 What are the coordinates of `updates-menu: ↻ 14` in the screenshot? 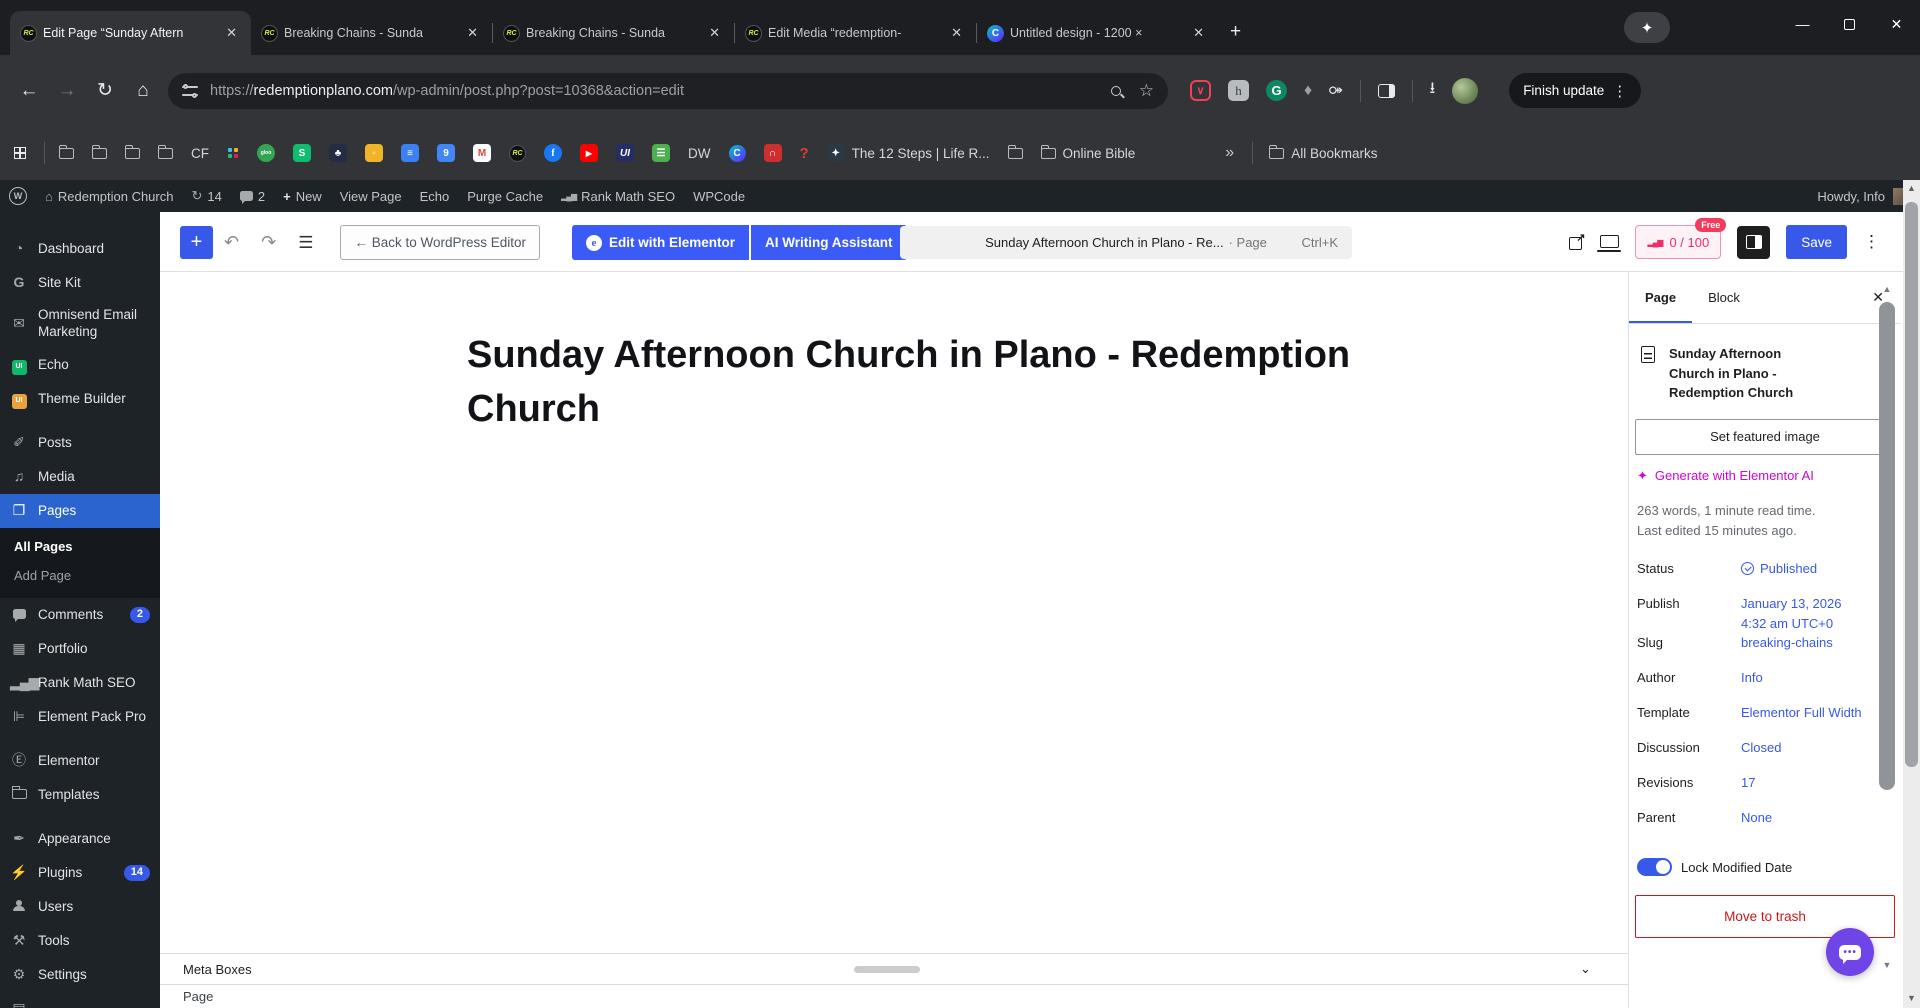 It's located at (206, 196).